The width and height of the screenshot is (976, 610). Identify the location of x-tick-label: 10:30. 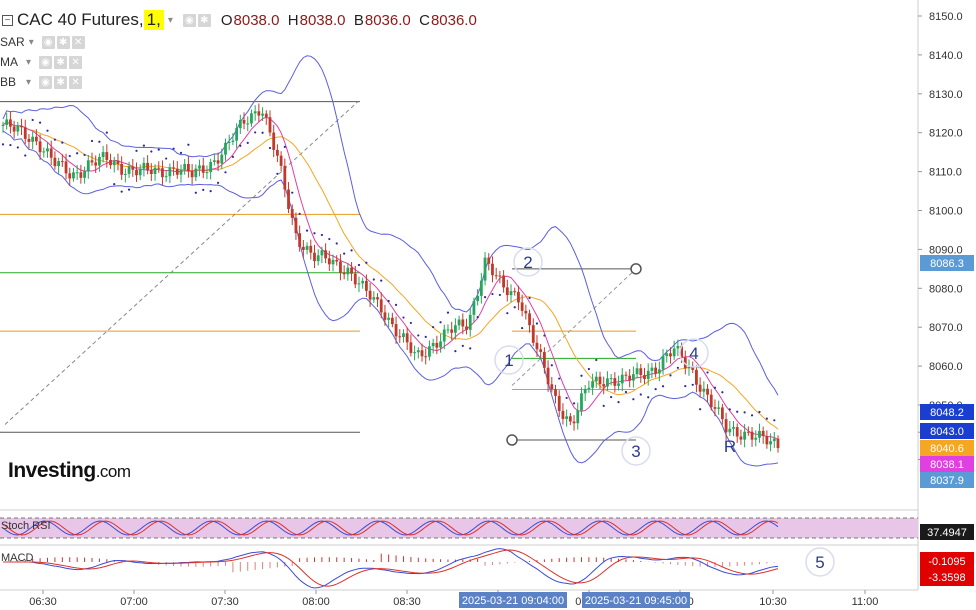
(773, 602).